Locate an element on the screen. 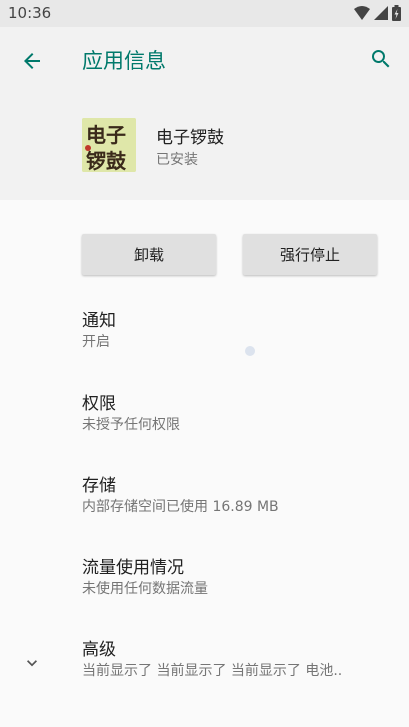 This screenshot has width=409, height=727. app-install-status: 已安装 is located at coordinates (177, 160).